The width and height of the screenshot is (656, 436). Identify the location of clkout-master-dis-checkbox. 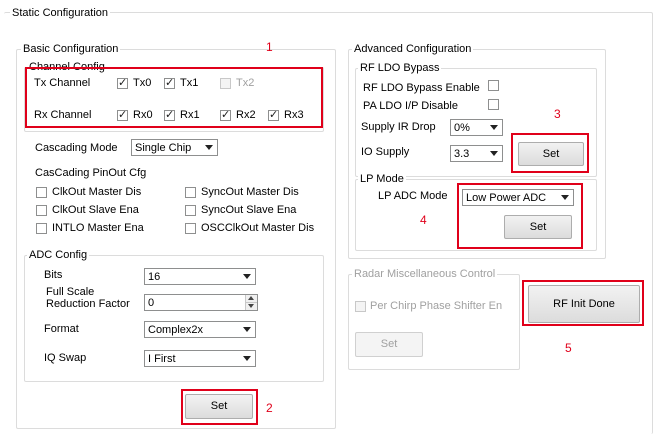
(41, 192).